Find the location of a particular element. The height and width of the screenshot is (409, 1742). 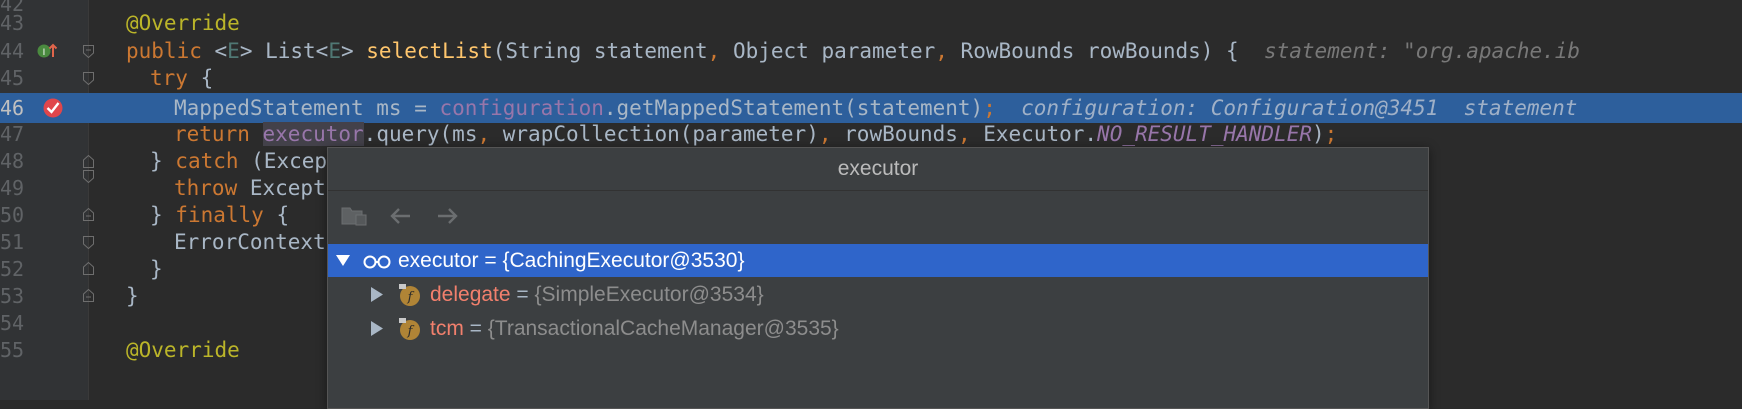

tree-node-label: executor = {CachingExecutor@3530} is located at coordinates (571, 260).